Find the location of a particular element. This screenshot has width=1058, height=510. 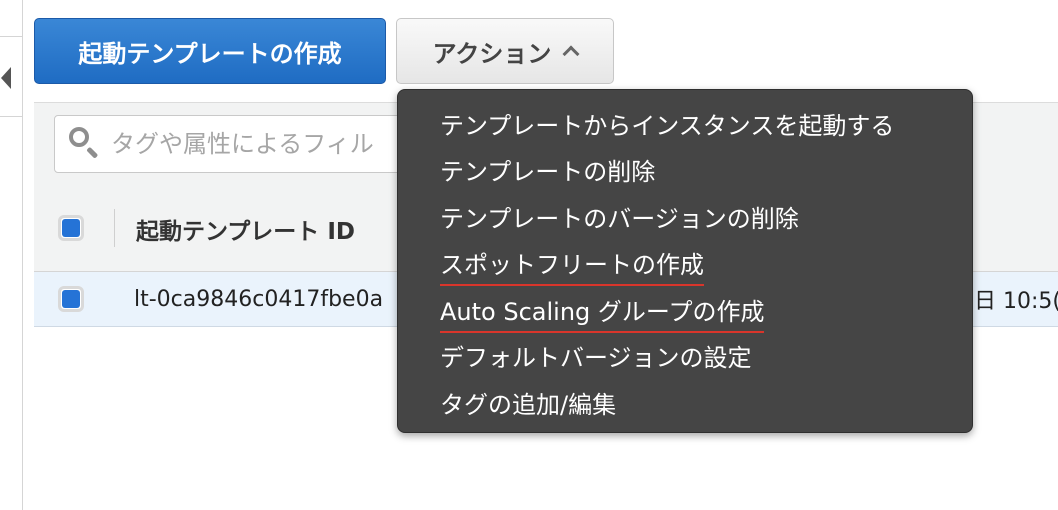

actions-button: アクション is located at coordinates (505, 51).